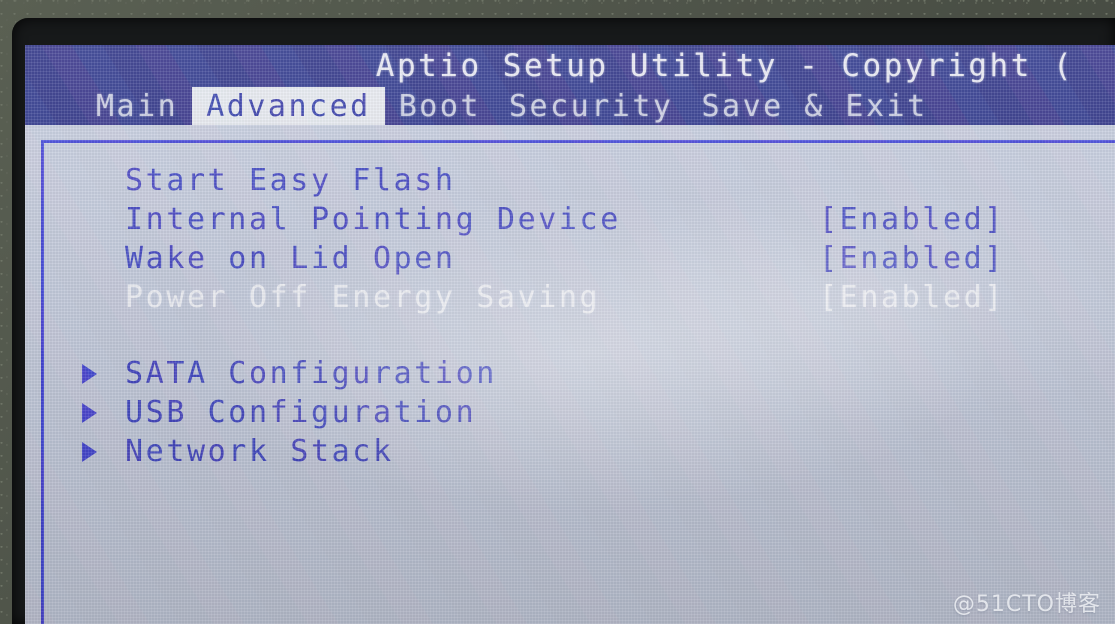 The height and width of the screenshot is (624, 1115). Describe the element at coordinates (259, 451) in the screenshot. I see `setting-label: Network Stack` at that location.